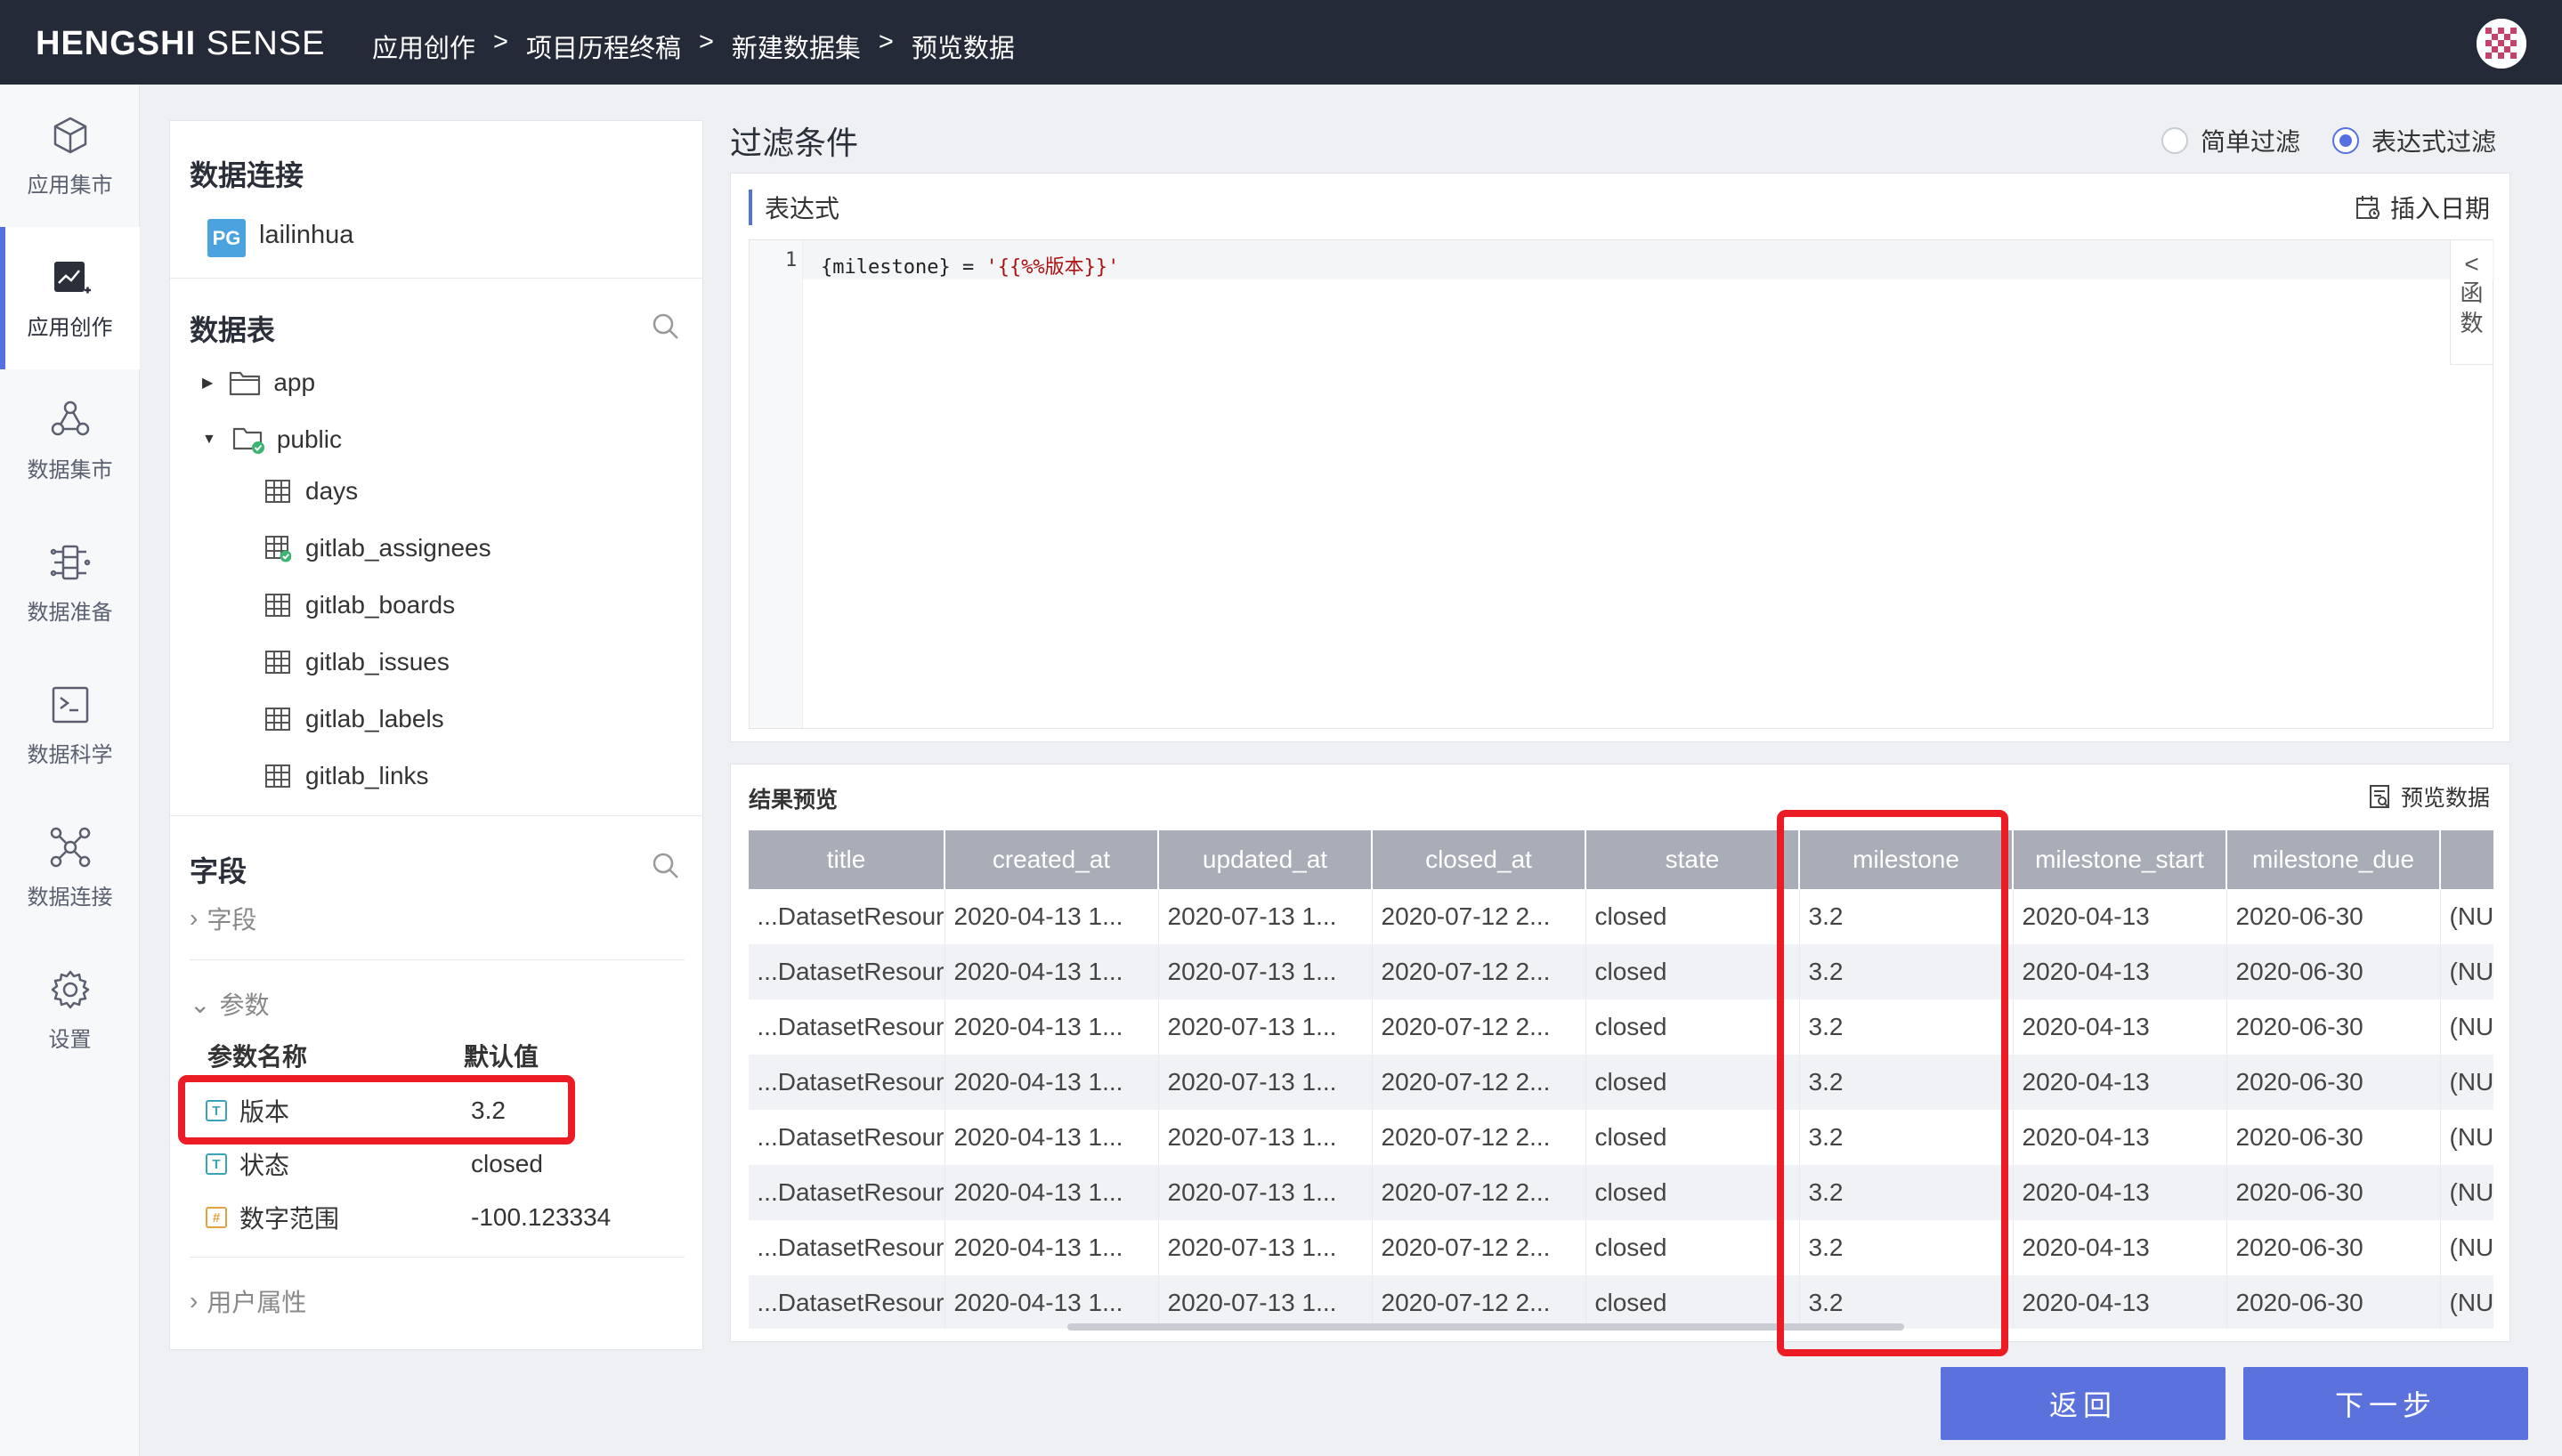  What do you see at coordinates (2466, 859) in the screenshot?
I see `column-header: is` at bounding box center [2466, 859].